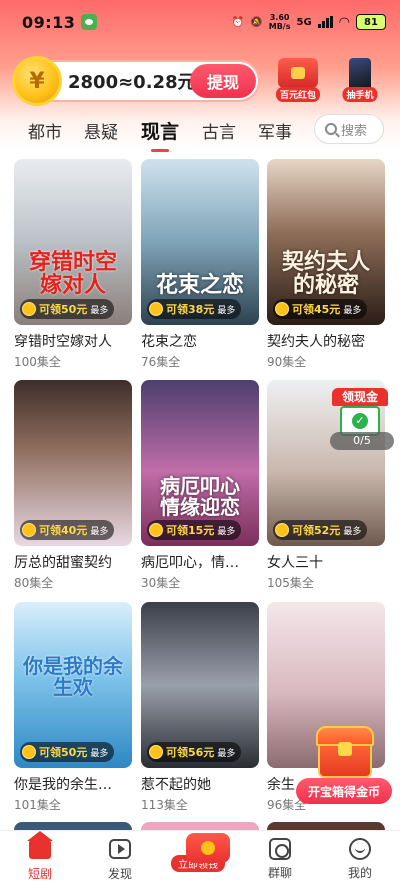  I want to click on drama-card: 契约夫人的秘密 可领45元 最多 契约夫人的秘密 90集全, so click(326, 264).